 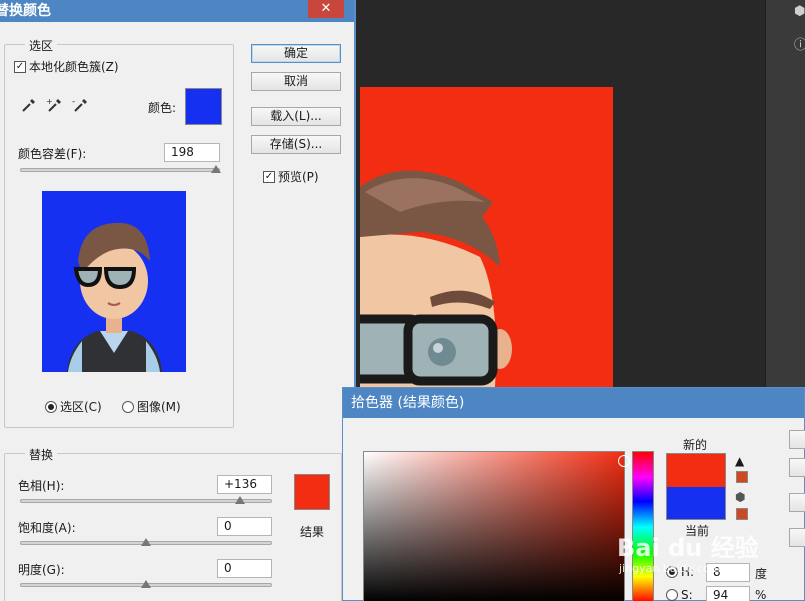 What do you see at coordinates (312, 532) in the screenshot?
I see `result-label: 结果` at bounding box center [312, 532].